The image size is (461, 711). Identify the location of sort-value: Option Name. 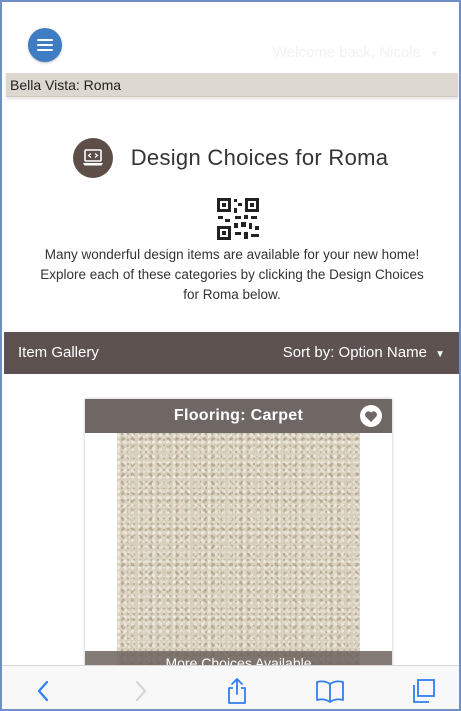
(382, 352).